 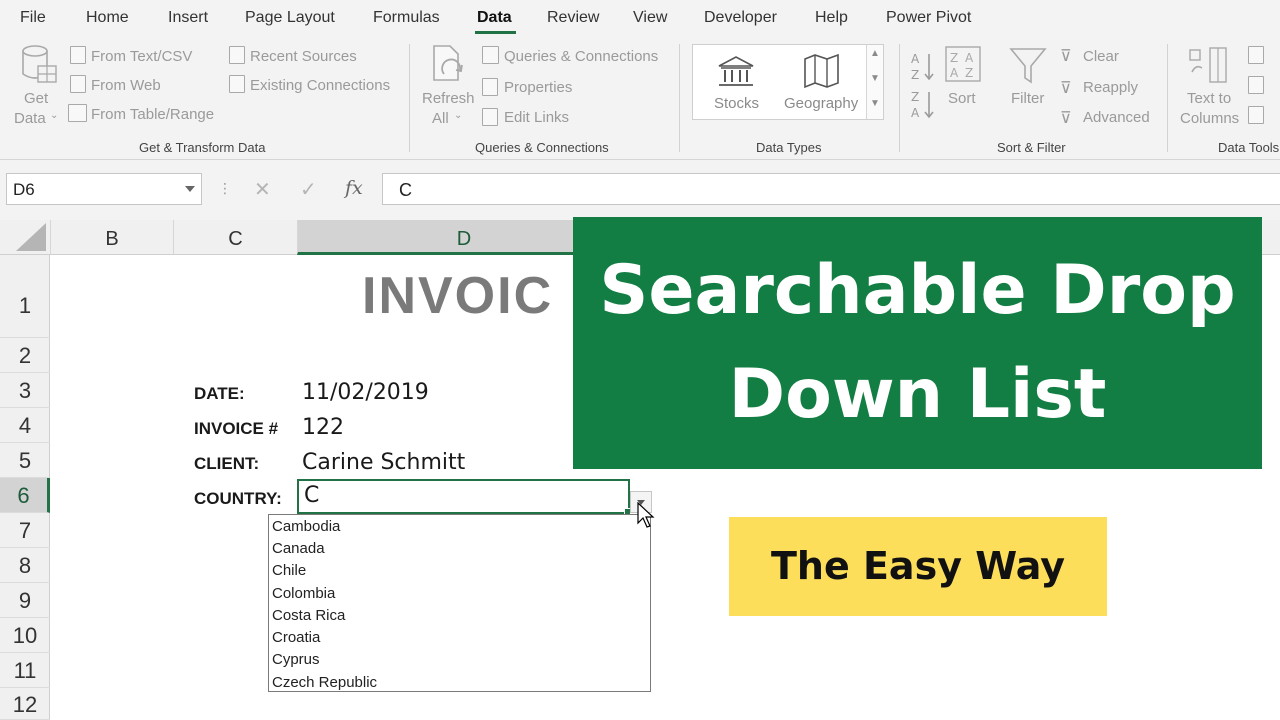 What do you see at coordinates (25, 704) in the screenshot?
I see `row-header-12: 12` at bounding box center [25, 704].